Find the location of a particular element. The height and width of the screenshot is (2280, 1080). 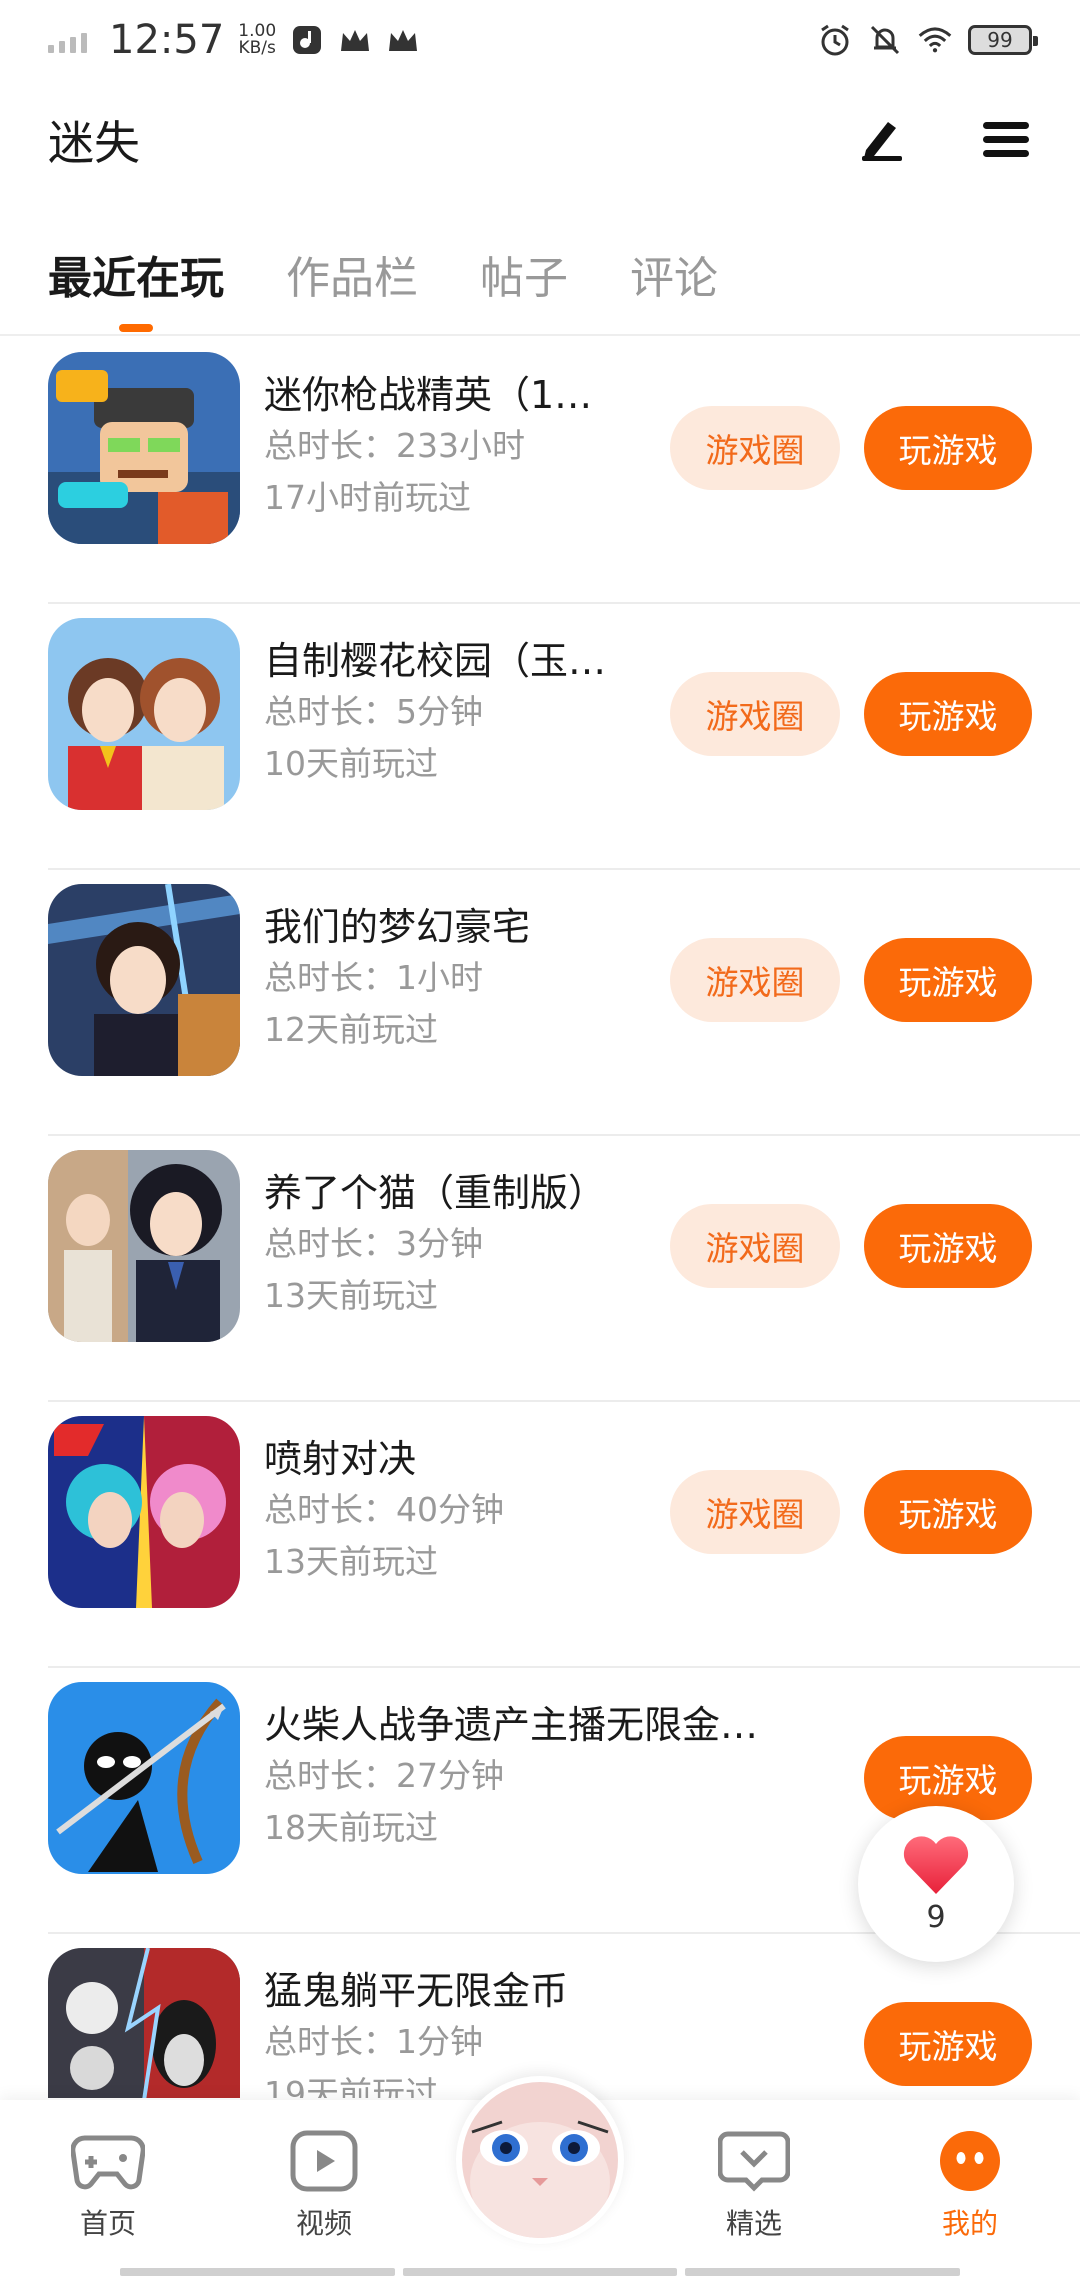

music-app-icon is located at coordinates (307, 40).